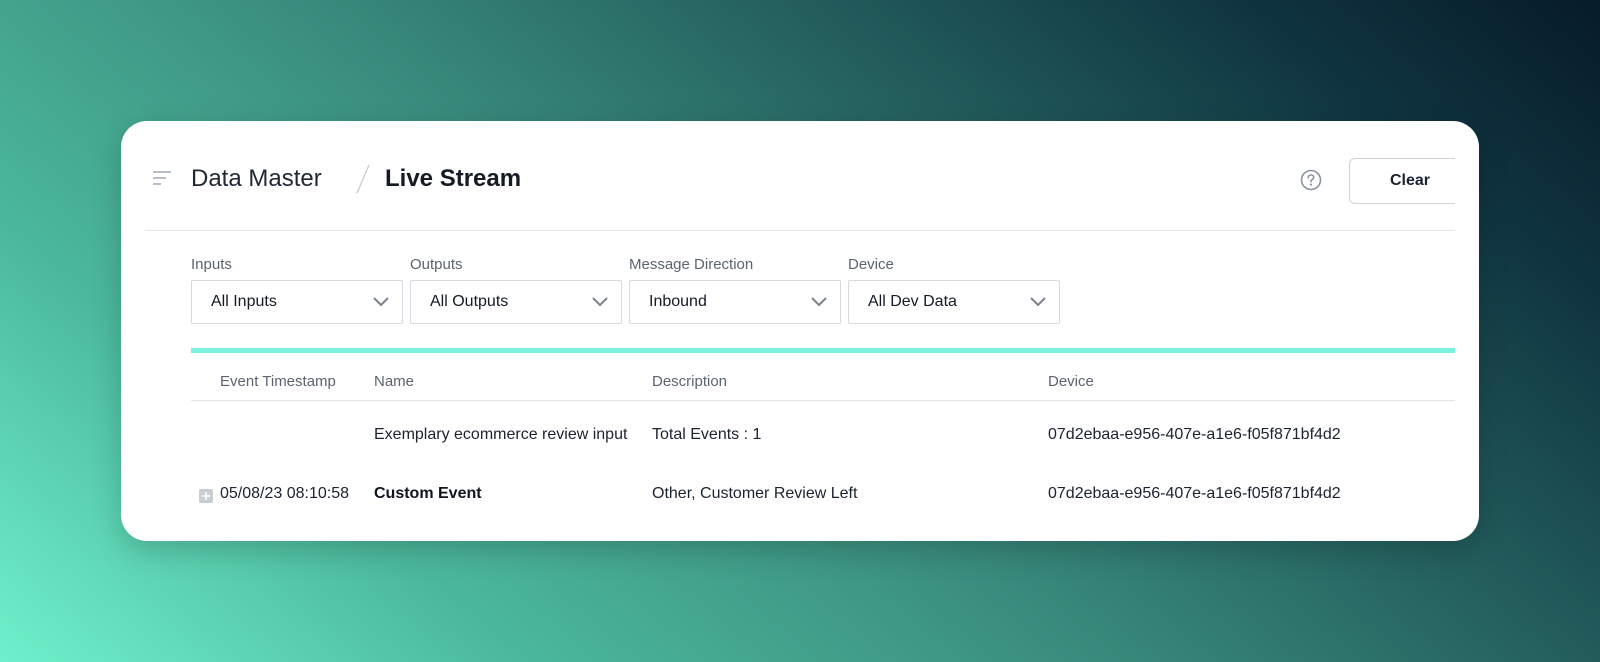 Image resolution: width=1600 pixels, height=662 pixels. I want to click on filter-device: Device All Dev Data, so click(954, 290).